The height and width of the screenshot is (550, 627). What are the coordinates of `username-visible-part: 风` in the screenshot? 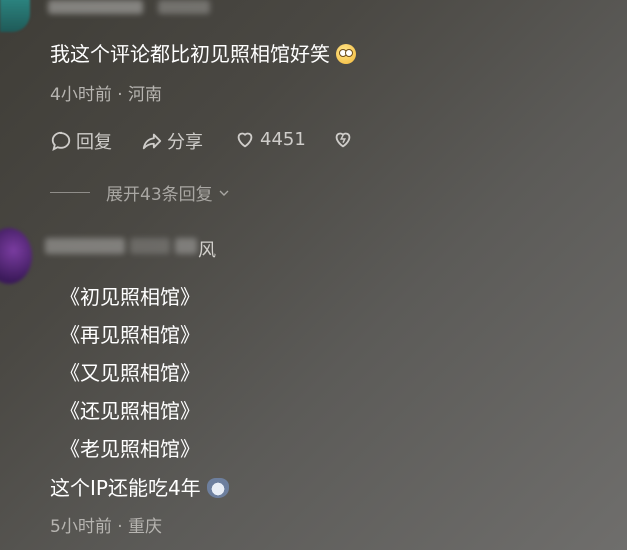 It's located at (207, 249).